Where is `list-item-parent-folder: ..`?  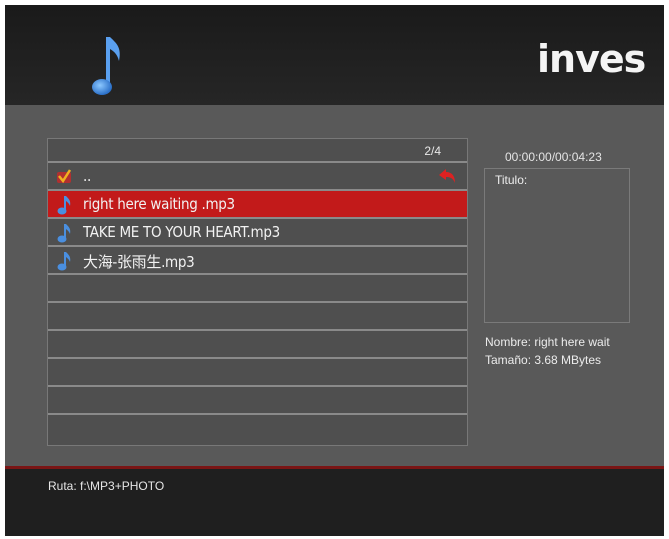
list-item-parent-folder: .. is located at coordinates (257, 177).